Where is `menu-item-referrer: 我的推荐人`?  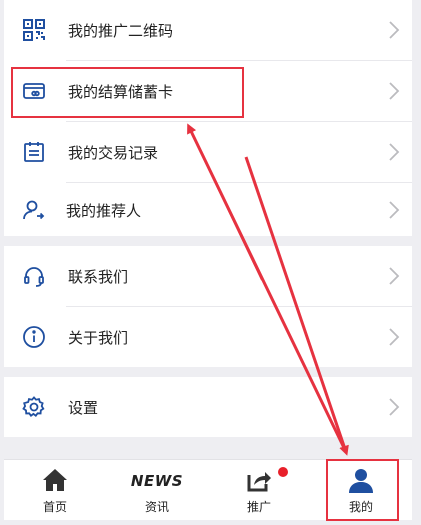
menu-item-referrer: 我的推荐人 is located at coordinates (208, 210).